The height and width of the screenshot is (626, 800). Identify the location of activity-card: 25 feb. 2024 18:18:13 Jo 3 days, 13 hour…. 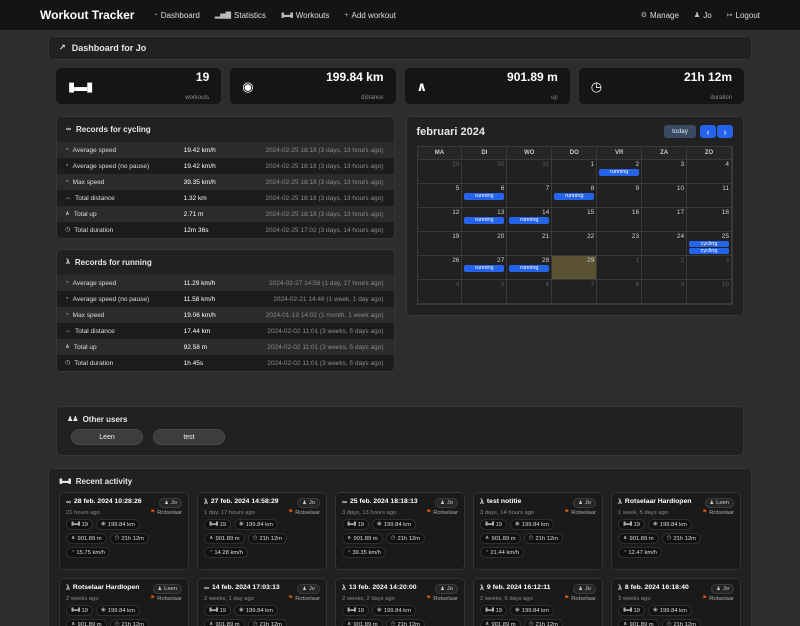
(400, 531).